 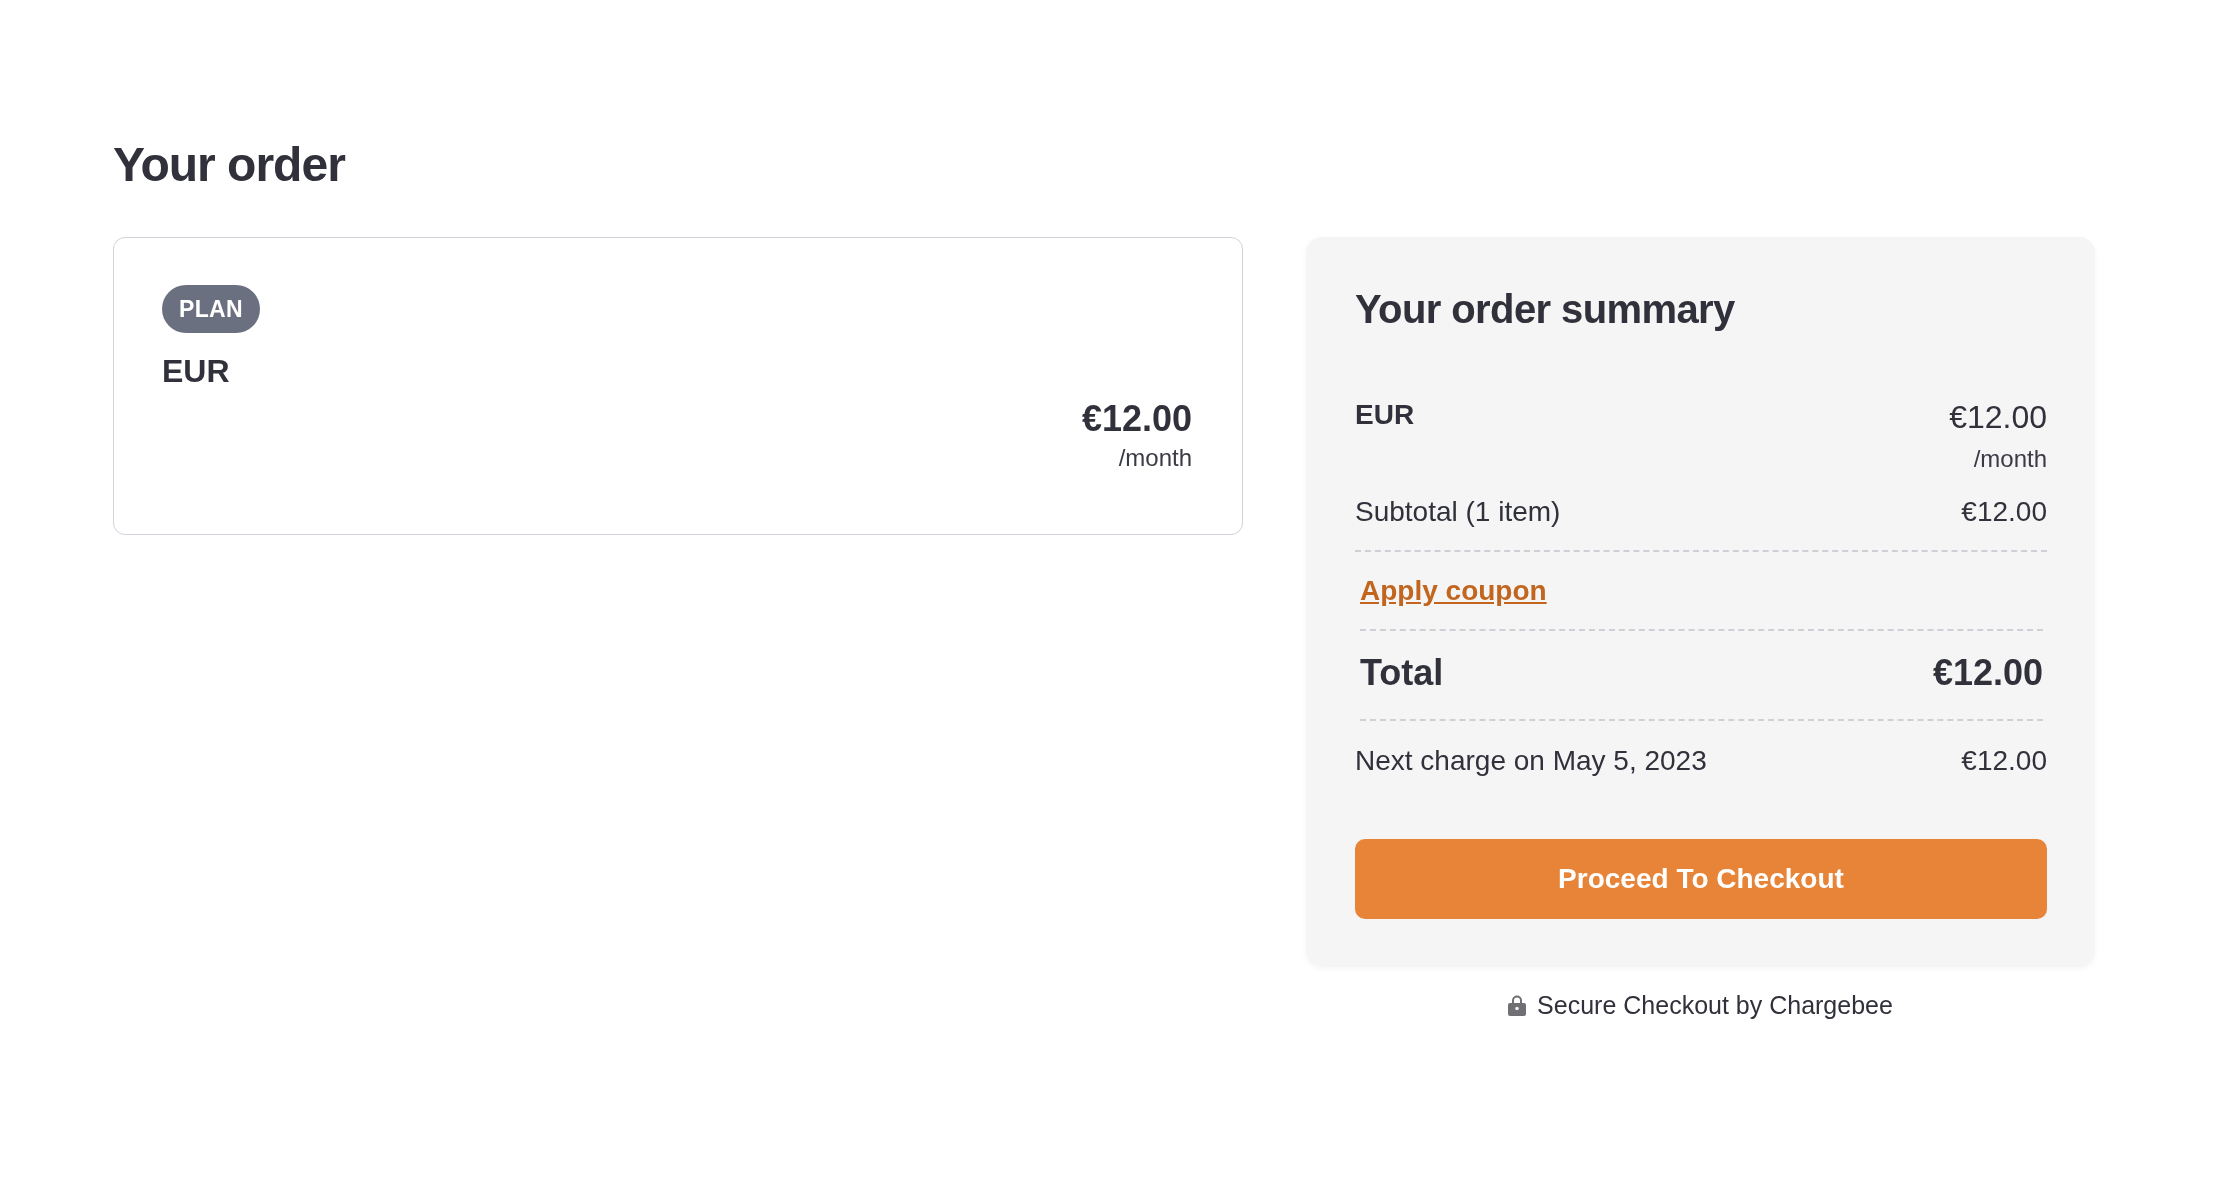 I want to click on secure-checkout-text: Secure Checkout by Chargebee, so click(x=1715, y=1005).